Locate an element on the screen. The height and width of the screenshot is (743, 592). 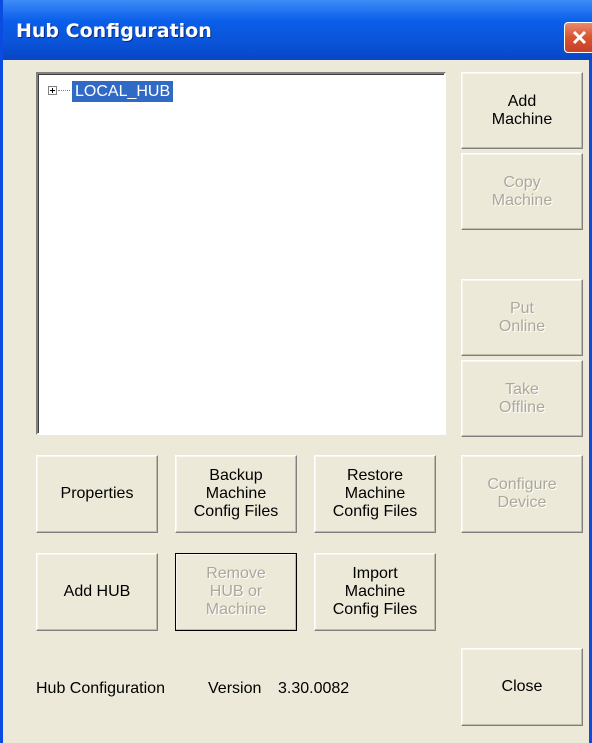
tree-connector-line is located at coordinates (65, 90).